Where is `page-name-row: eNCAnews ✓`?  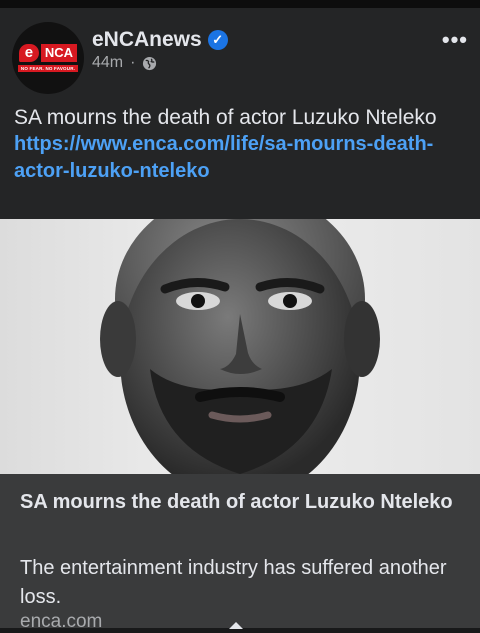 page-name-row: eNCAnews ✓ is located at coordinates (160, 40).